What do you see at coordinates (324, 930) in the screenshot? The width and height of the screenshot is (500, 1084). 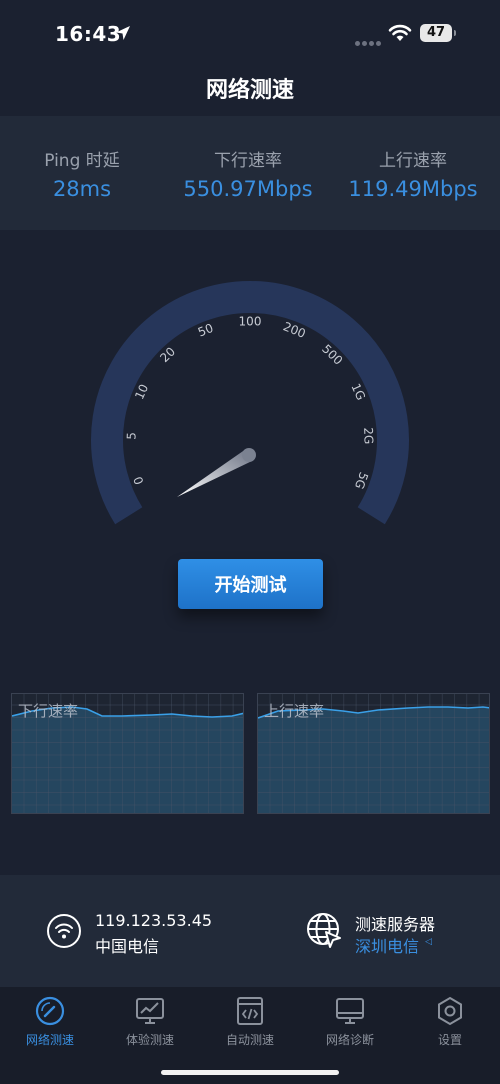 I see `globe-cursor-icon` at bounding box center [324, 930].